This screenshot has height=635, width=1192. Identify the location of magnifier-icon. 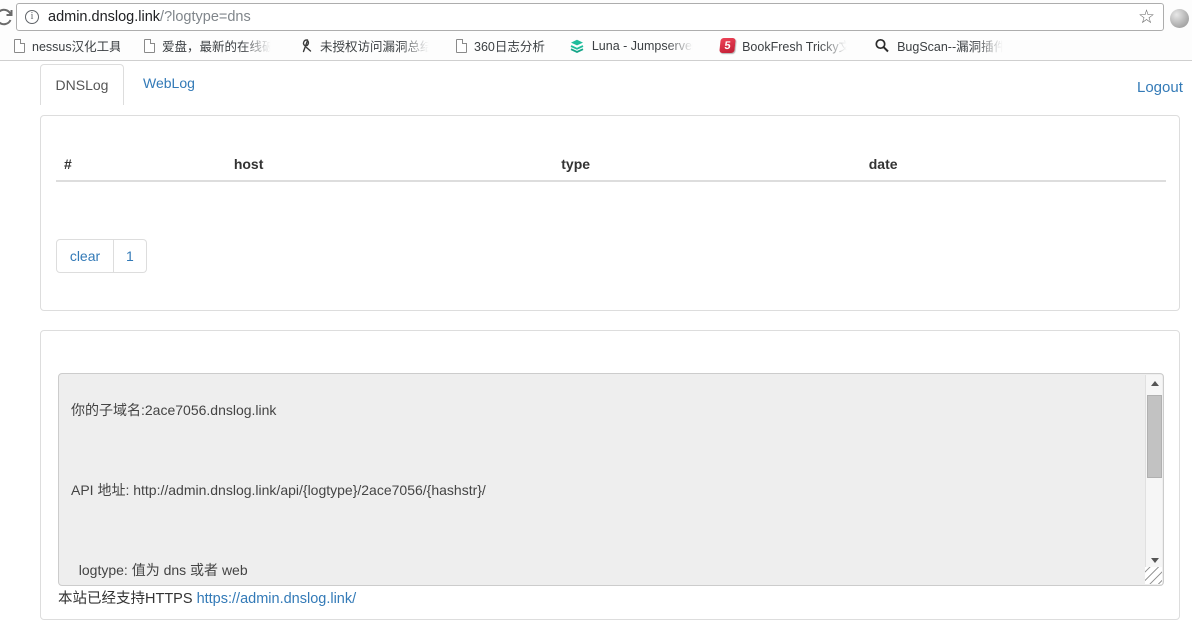
(882, 46).